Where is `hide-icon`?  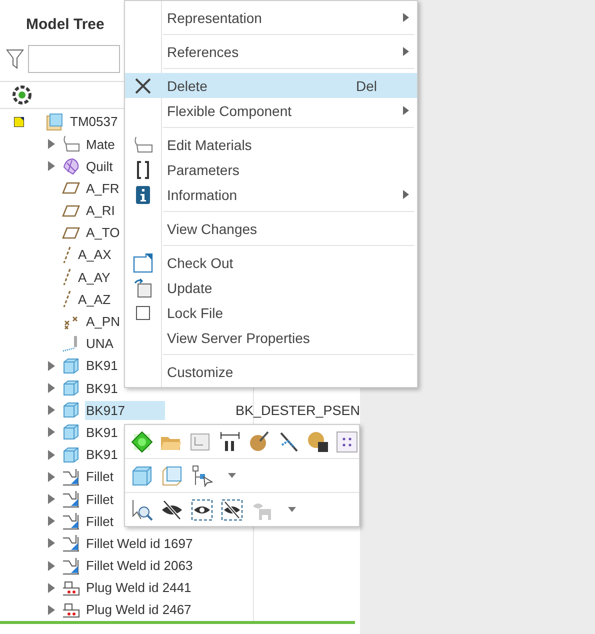 hide-icon is located at coordinates (172, 510).